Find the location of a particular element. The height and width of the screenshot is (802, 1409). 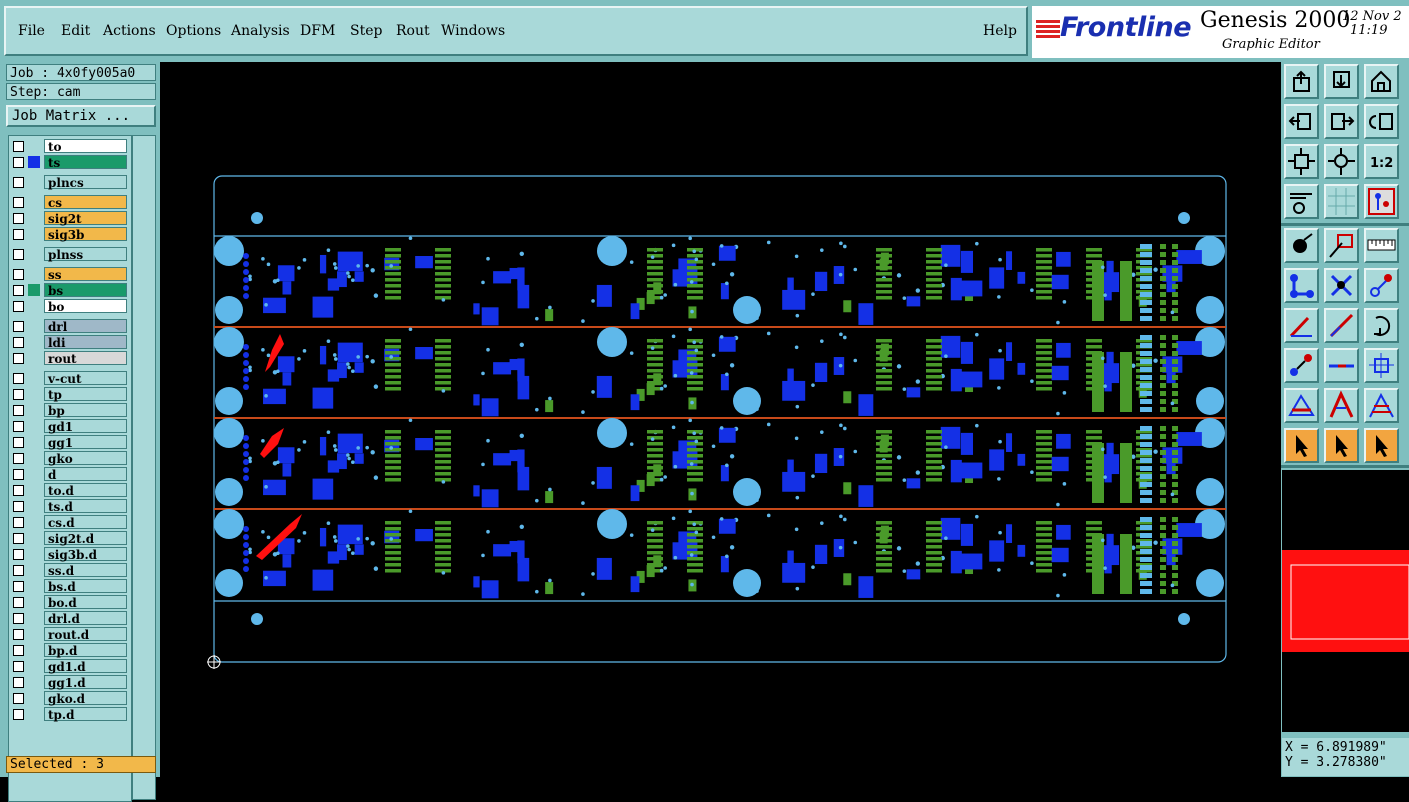

layer-name: sig3b is located at coordinates (85, 234).